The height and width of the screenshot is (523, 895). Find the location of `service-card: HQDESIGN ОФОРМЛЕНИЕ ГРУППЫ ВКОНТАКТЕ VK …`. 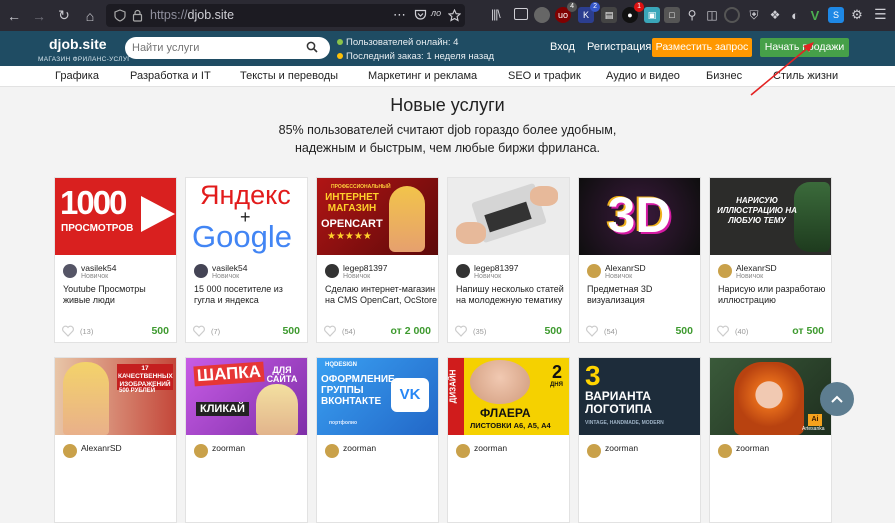

service-card: HQDESIGN ОФОРМЛЕНИЕ ГРУППЫ ВКОНТАКТЕ VK … is located at coordinates (377, 440).